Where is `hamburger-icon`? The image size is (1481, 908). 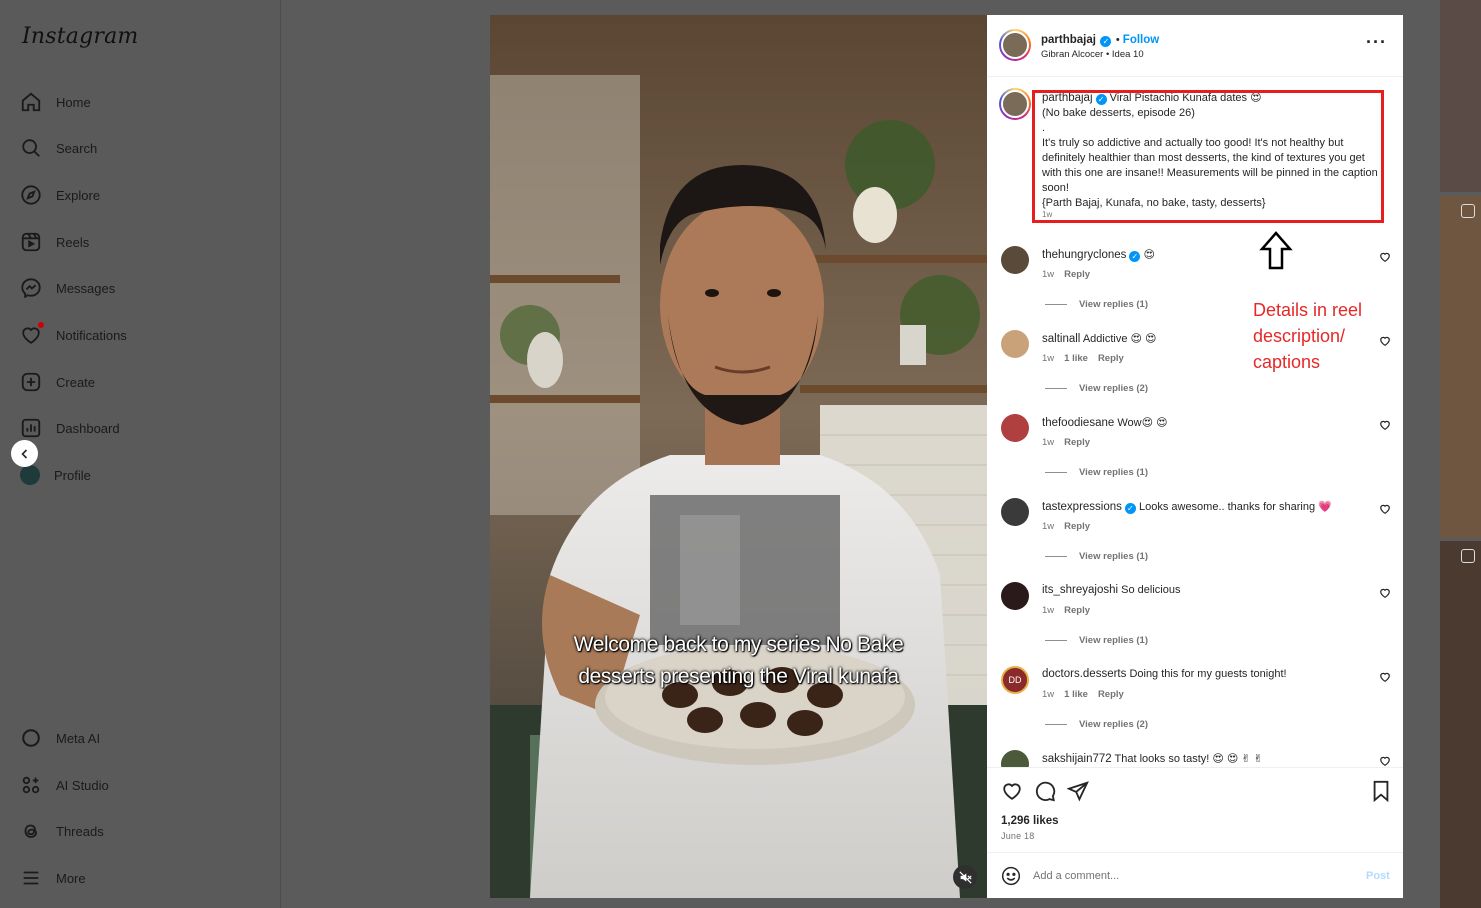 hamburger-icon is located at coordinates (31, 878).